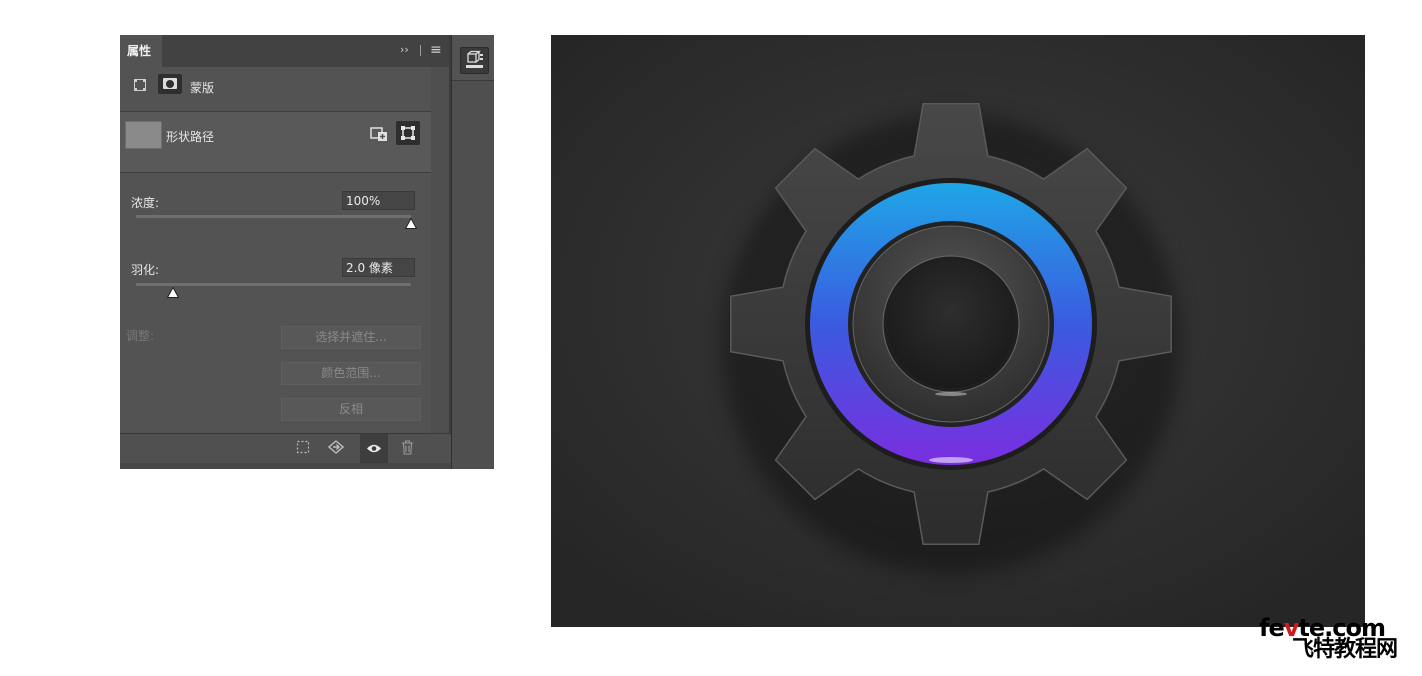 The height and width of the screenshot is (676, 1422). I want to click on hub-hole, so click(951, 324).